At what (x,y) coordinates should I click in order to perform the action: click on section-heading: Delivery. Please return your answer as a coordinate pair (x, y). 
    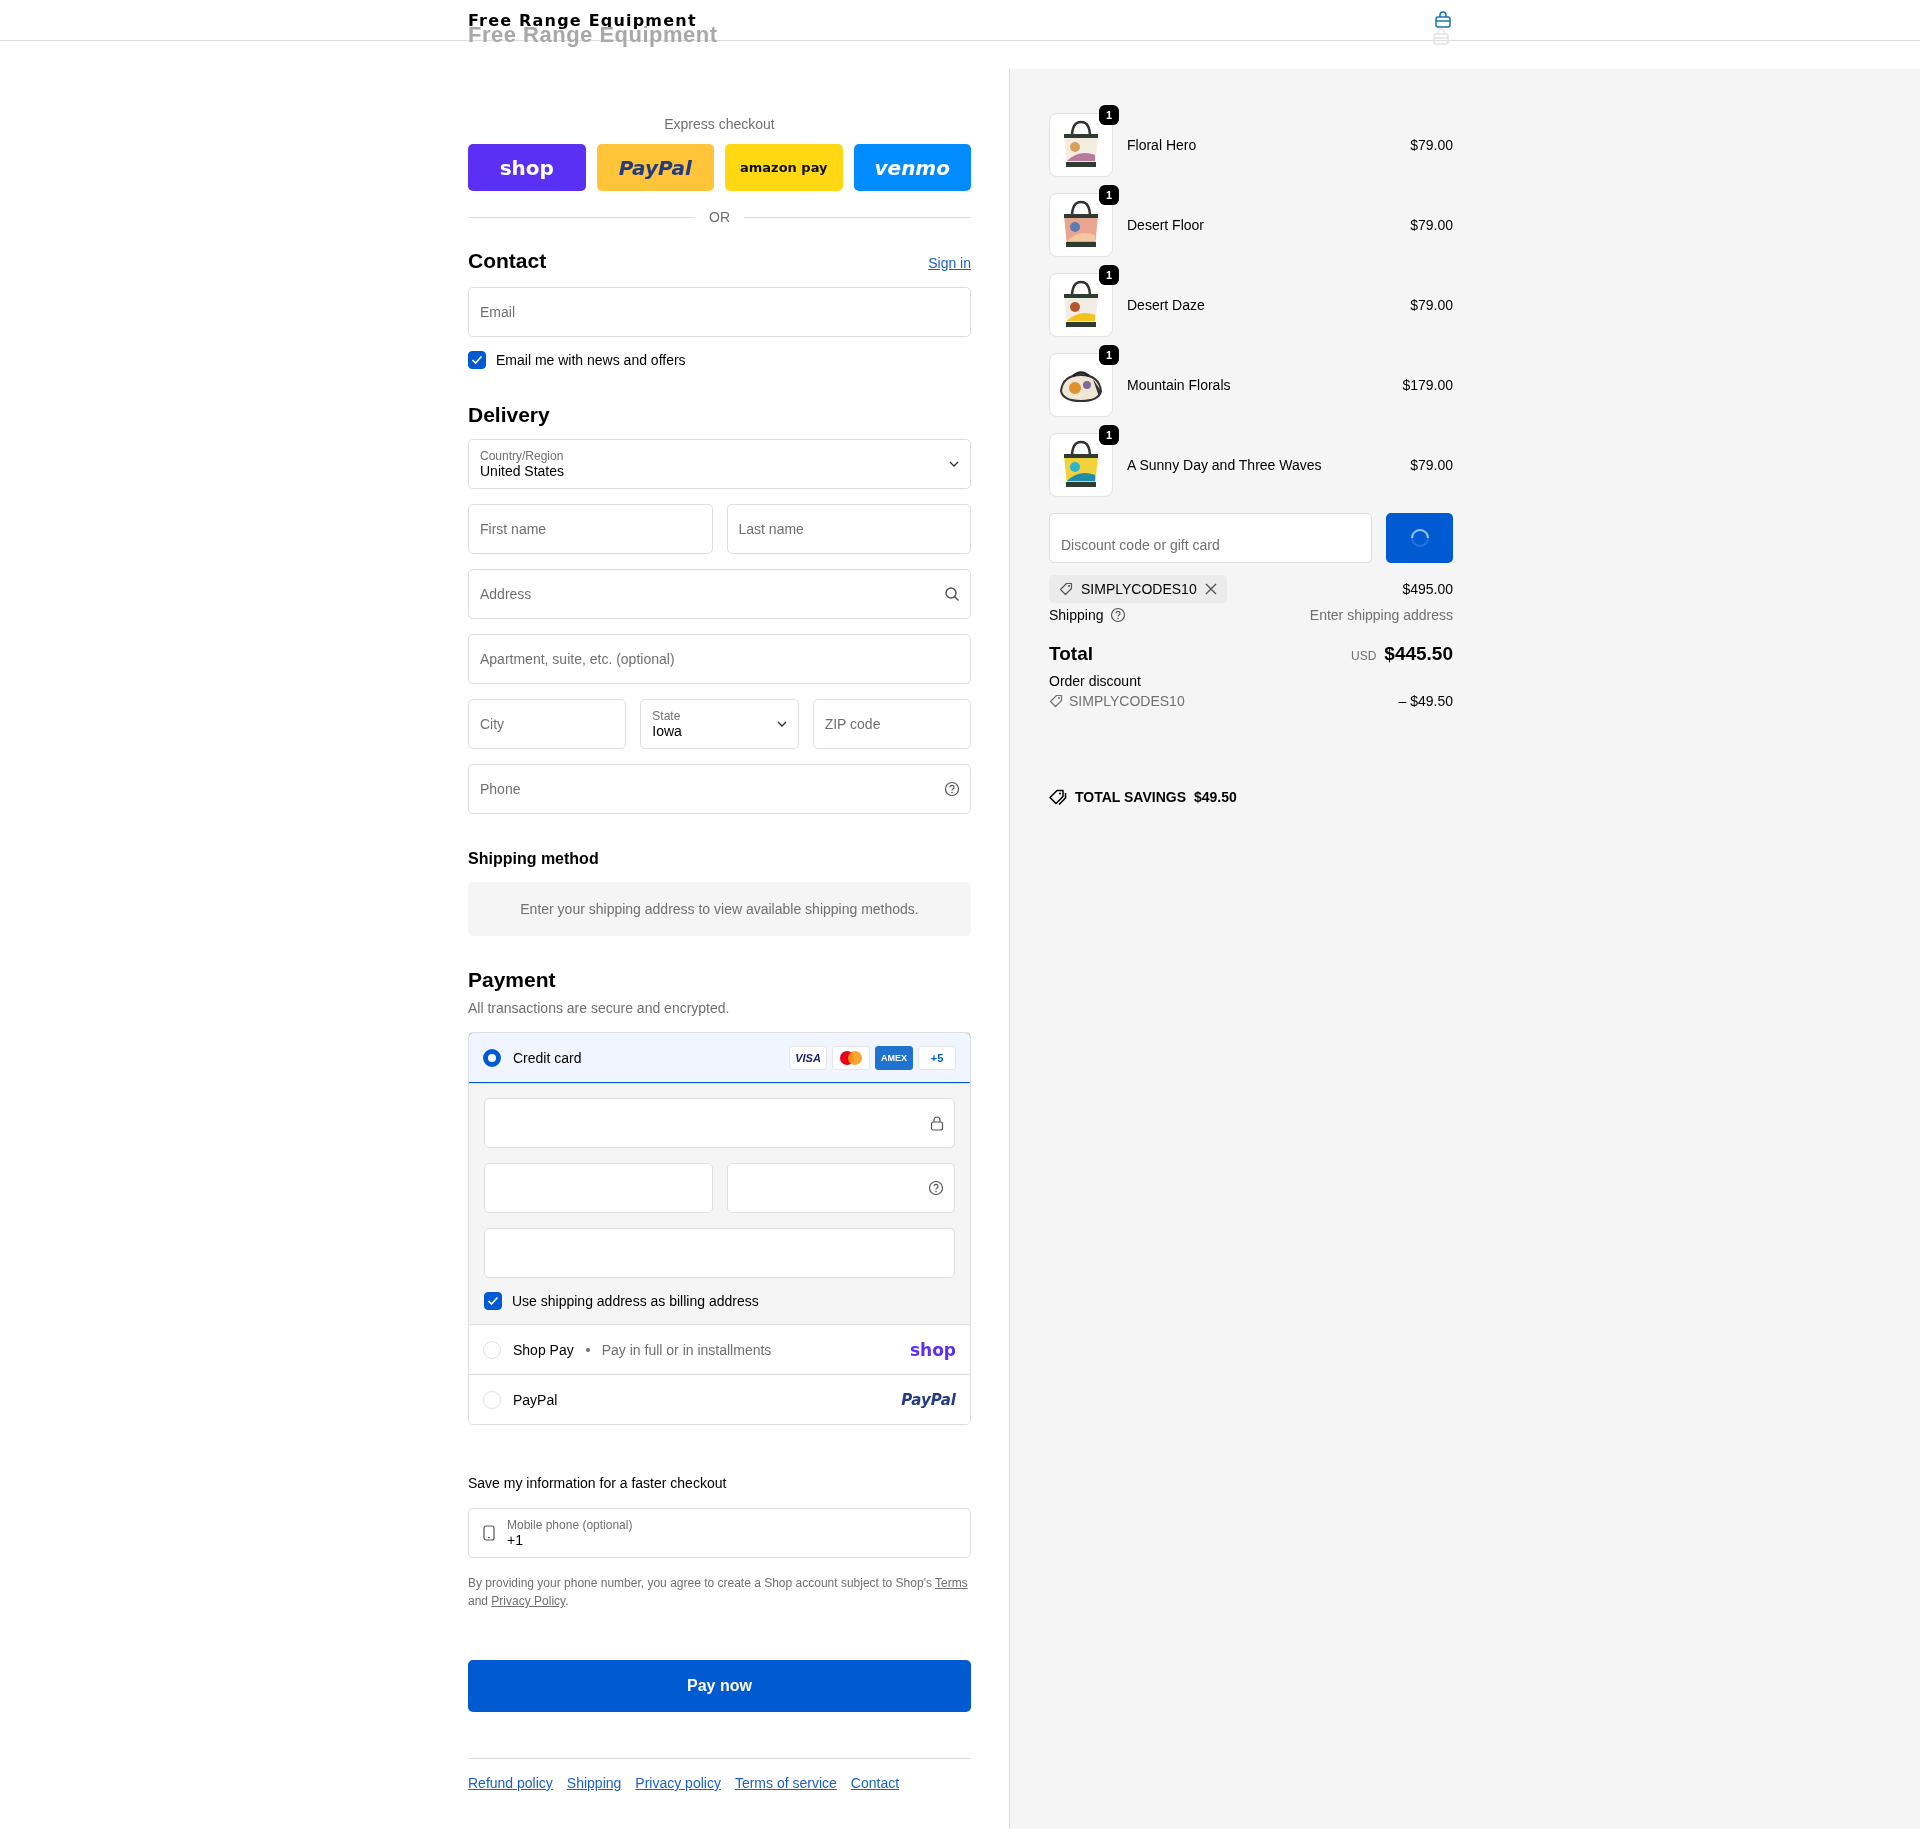
    Looking at the image, I should click on (509, 415).